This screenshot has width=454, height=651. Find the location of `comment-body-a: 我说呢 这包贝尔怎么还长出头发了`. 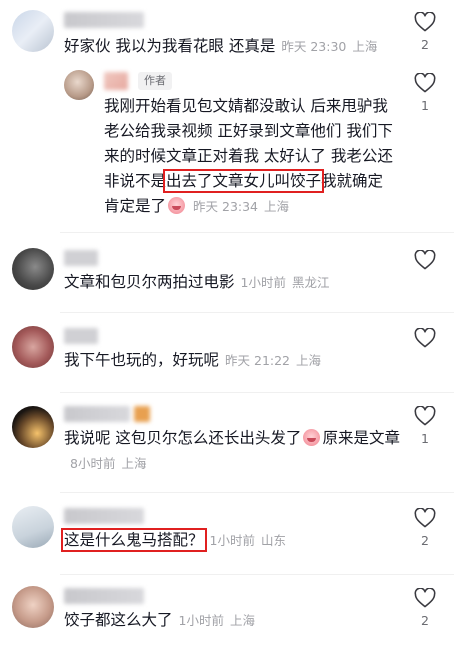

comment-body-a: 我说呢 这包贝尔怎么还长出头发了 is located at coordinates (183, 438).